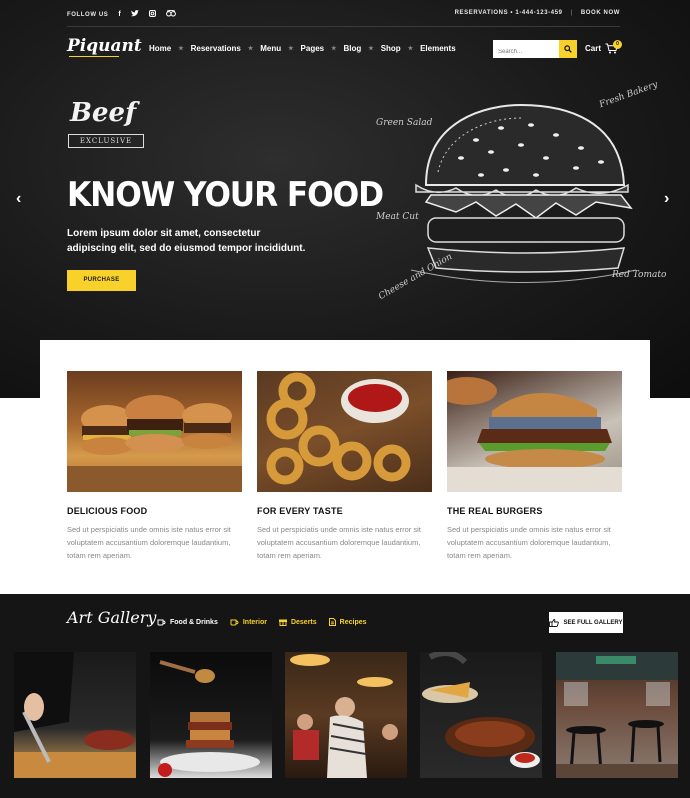 The width and height of the screenshot is (690, 798). I want to click on site-logo: Piquant, so click(104, 46).